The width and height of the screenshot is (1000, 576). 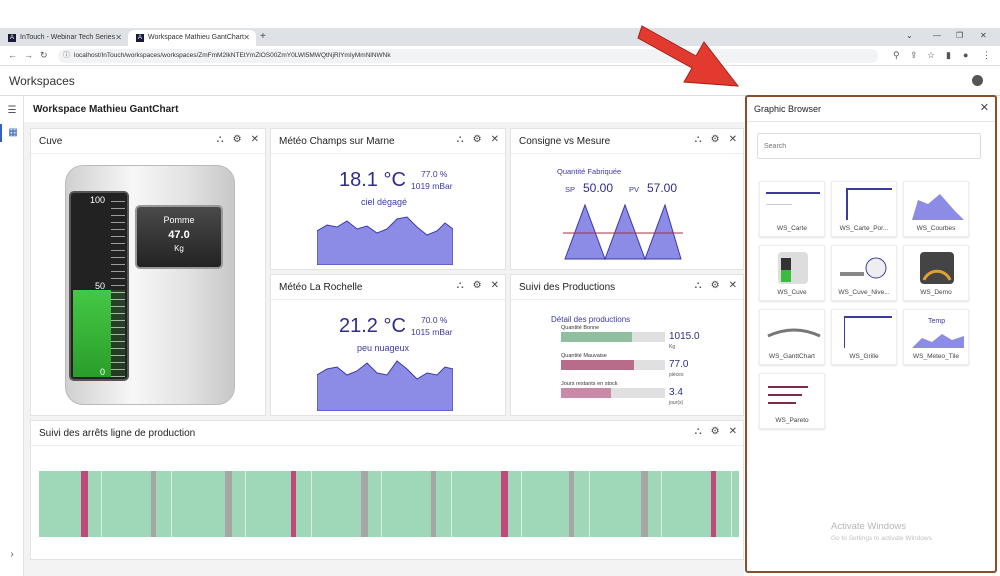 I want to click on card-title: Suivi des arrêts ligne de production, so click(x=117, y=433).